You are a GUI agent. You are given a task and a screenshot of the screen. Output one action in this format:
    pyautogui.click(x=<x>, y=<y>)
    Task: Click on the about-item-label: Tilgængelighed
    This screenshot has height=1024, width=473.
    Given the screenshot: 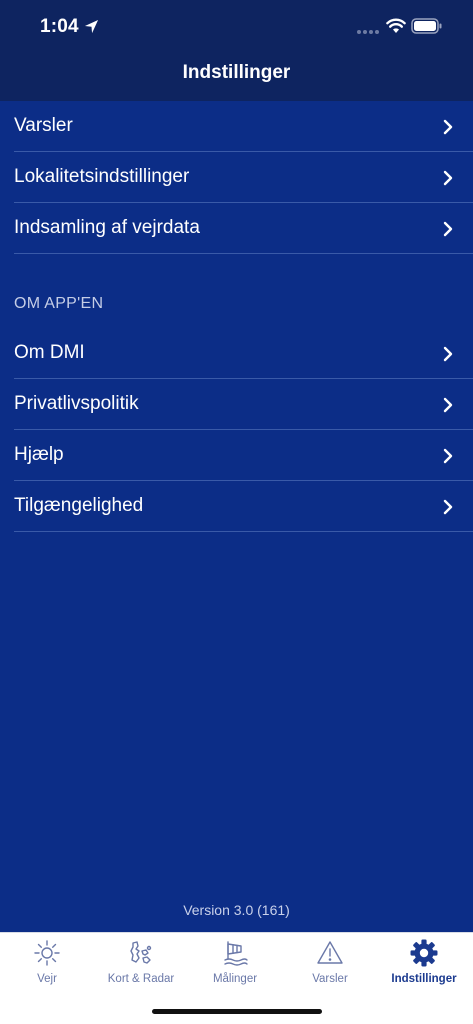 What is the action you would take?
    pyautogui.click(x=79, y=505)
    